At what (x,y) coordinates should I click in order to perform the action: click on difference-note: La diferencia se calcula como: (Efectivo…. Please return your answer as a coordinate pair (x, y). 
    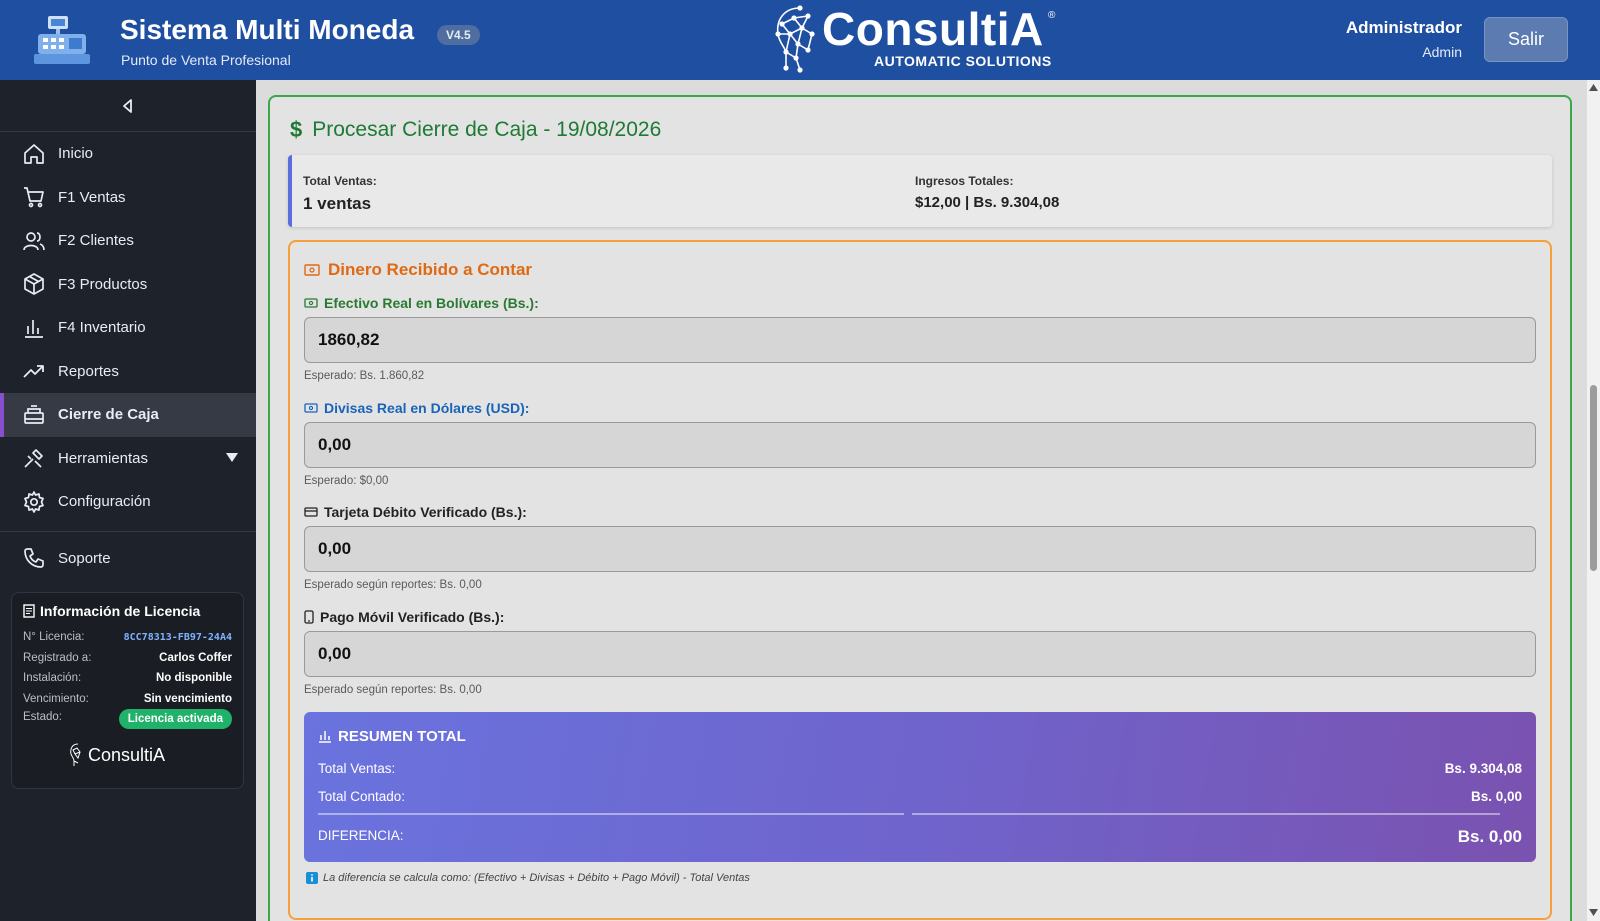
    Looking at the image, I should click on (528, 878).